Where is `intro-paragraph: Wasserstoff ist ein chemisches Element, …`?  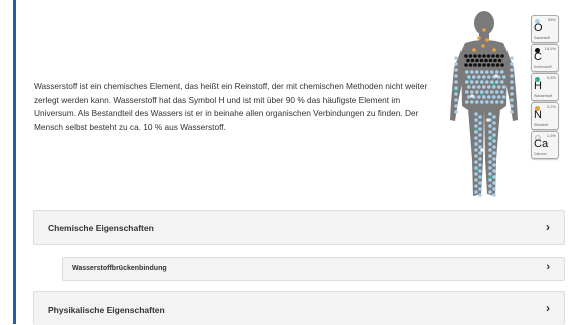 intro-paragraph: Wasserstoff ist ein chemisches Element, … is located at coordinates (231, 106).